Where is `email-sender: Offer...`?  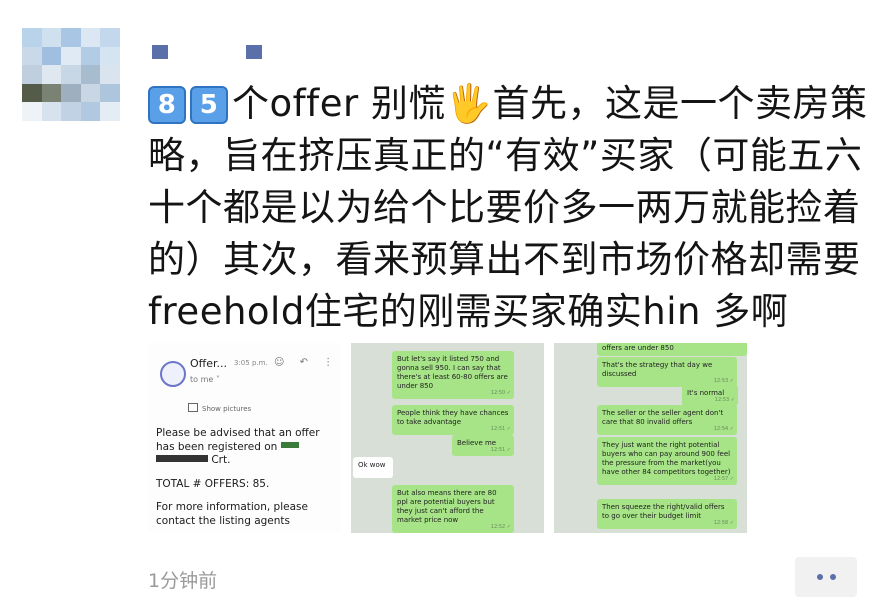
email-sender: Offer... is located at coordinates (209, 363).